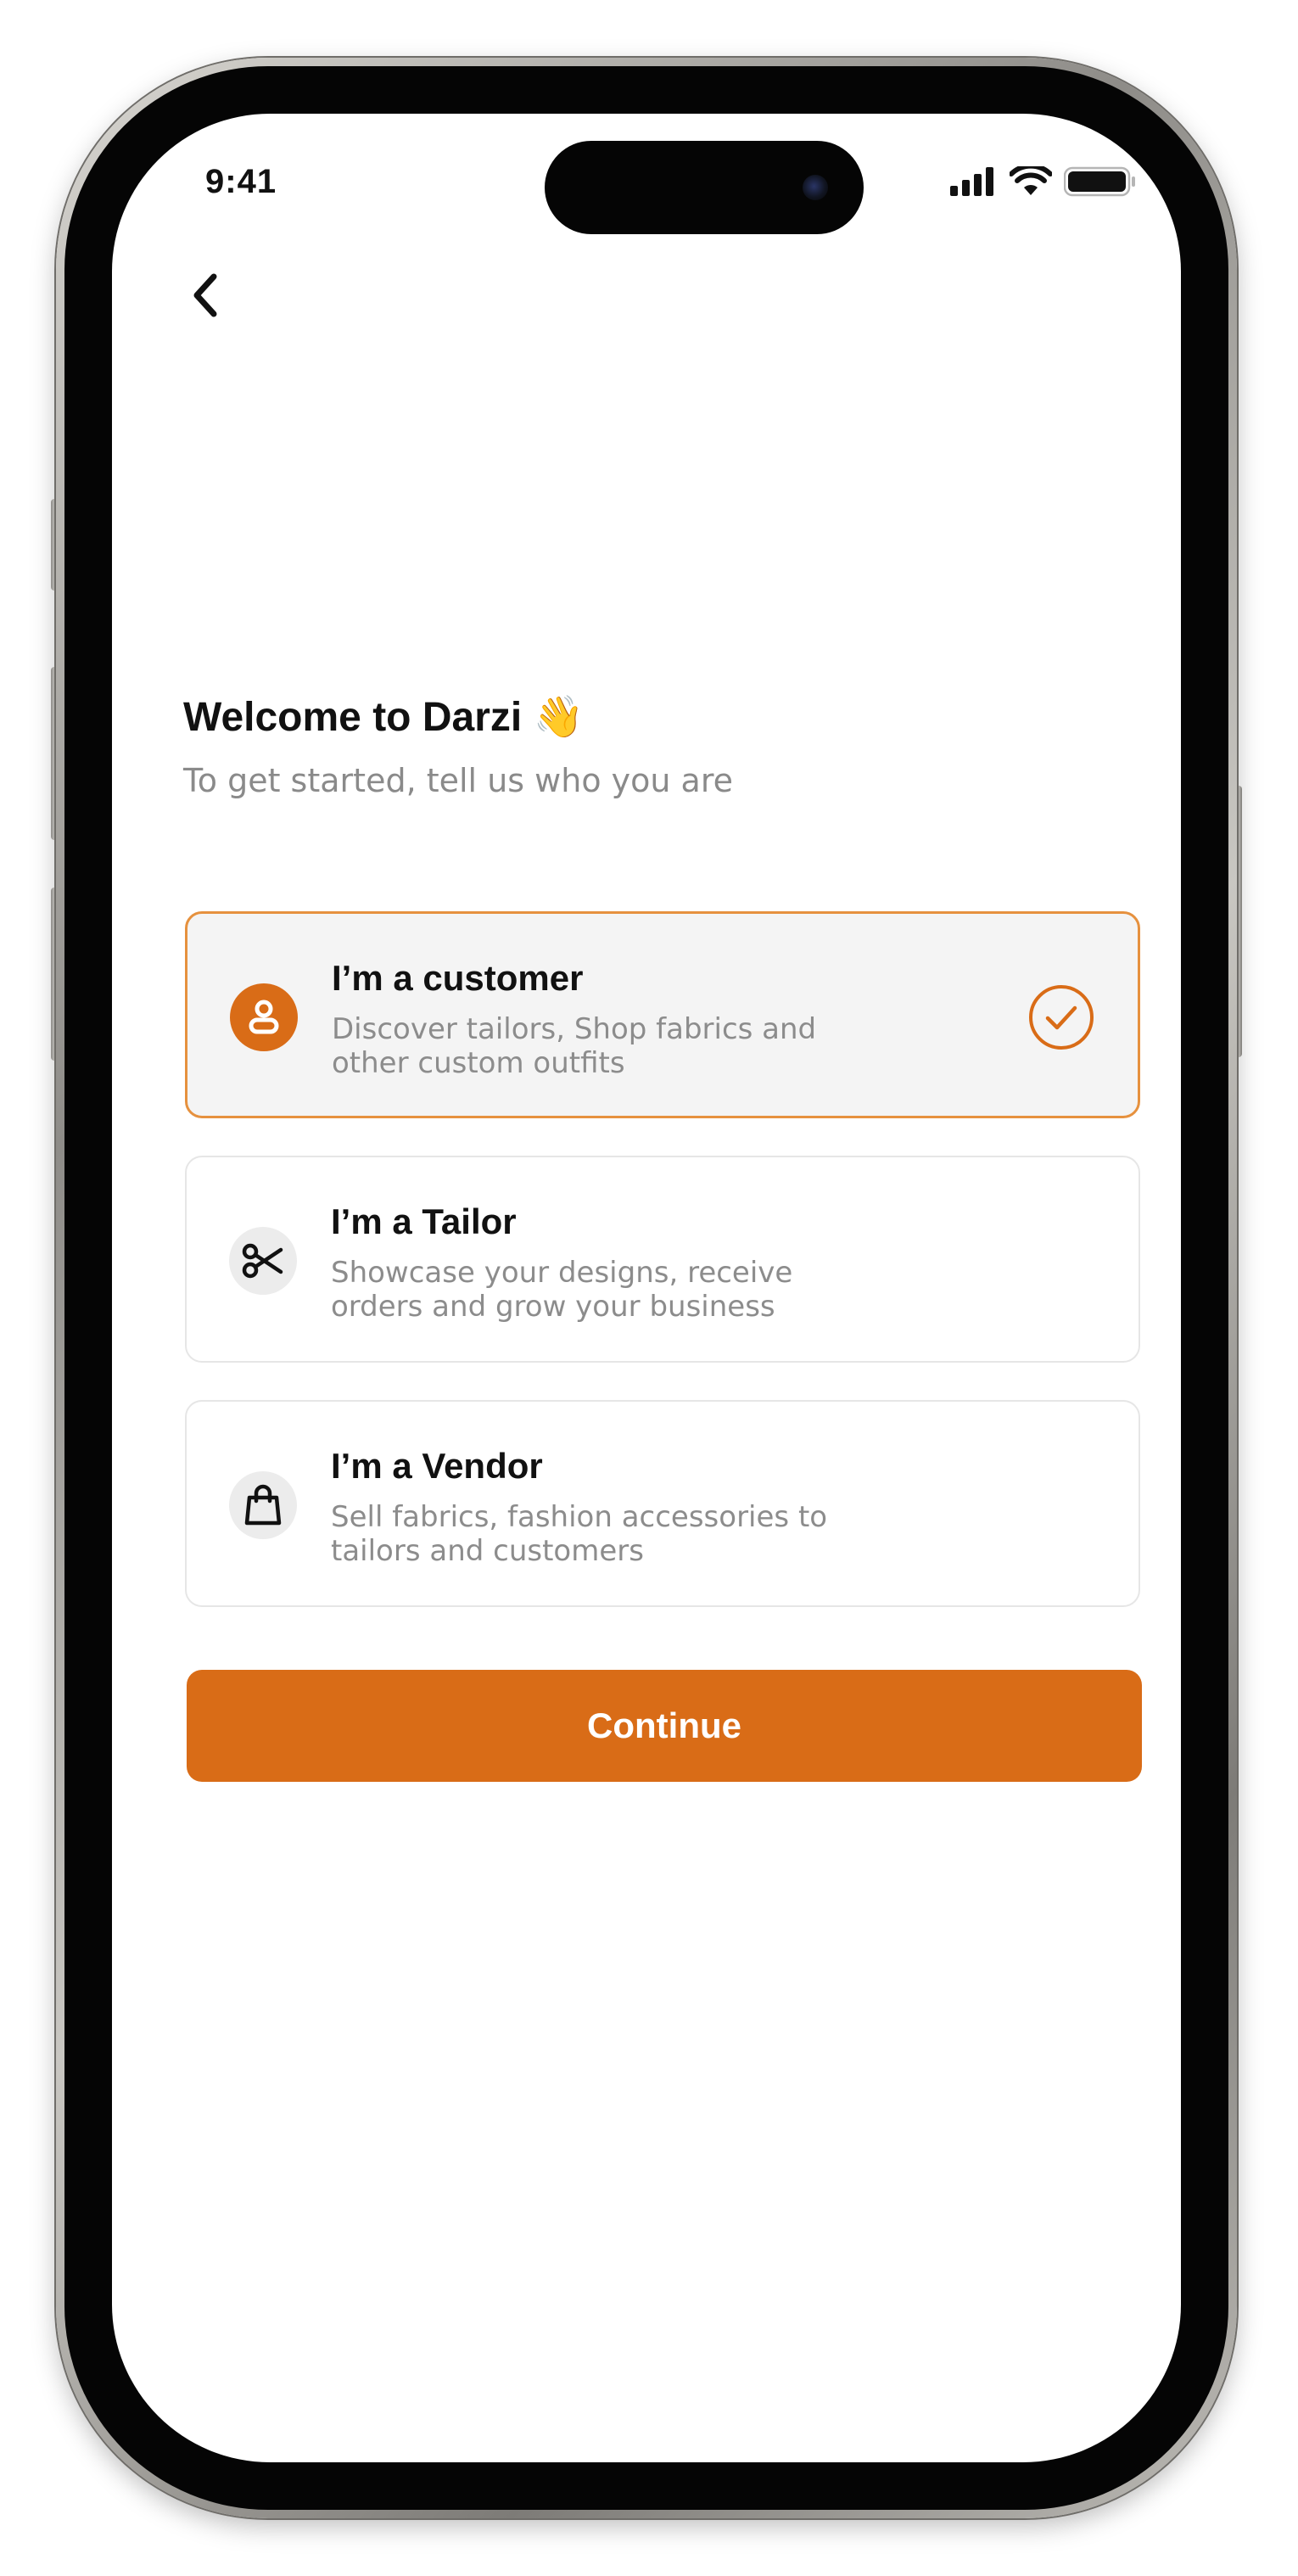 The width and height of the screenshot is (1298, 2576). What do you see at coordinates (384, 717) in the screenshot?
I see `page-title: Welcome to Darzi 👋` at bounding box center [384, 717].